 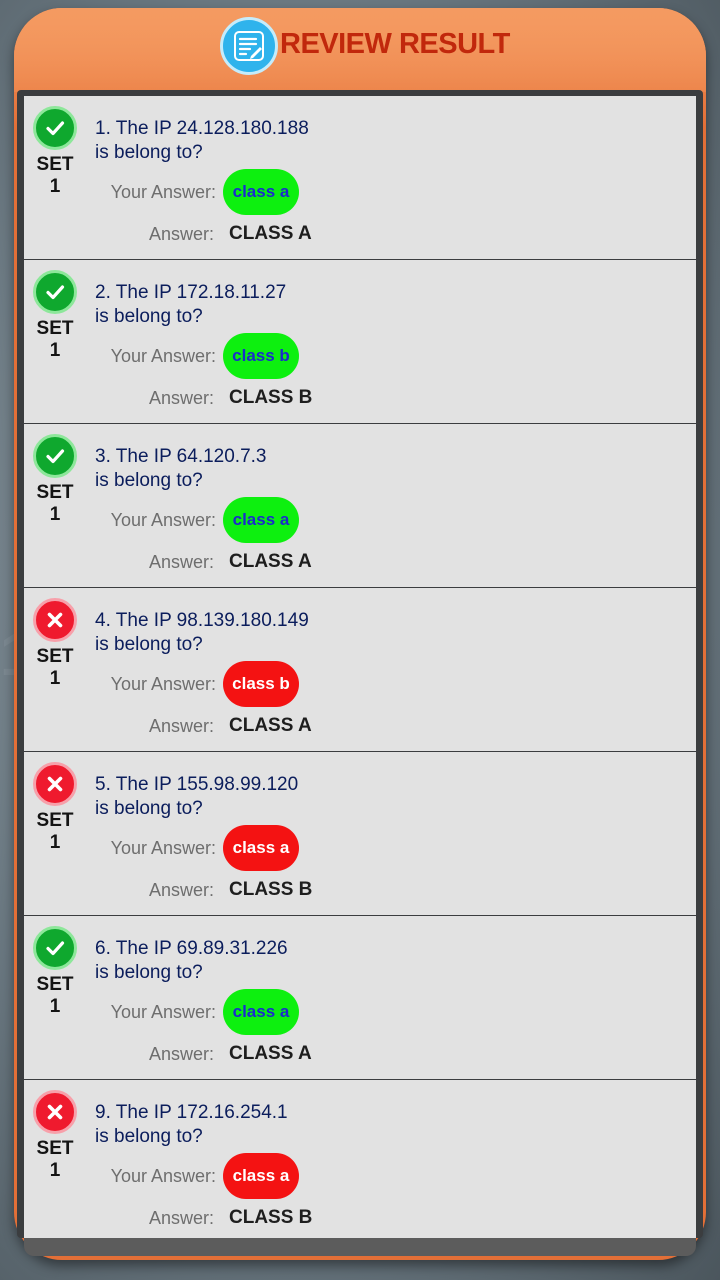 What do you see at coordinates (202, 633) in the screenshot?
I see `question-text: 4. The IP 98.139.180.149 is belong to?` at bounding box center [202, 633].